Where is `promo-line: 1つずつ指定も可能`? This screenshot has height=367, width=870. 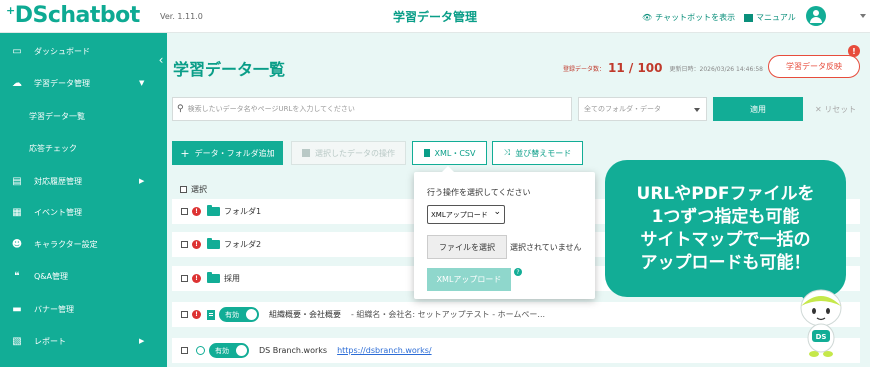
promo-line: 1つずつ指定も可能 is located at coordinates (725, 216).